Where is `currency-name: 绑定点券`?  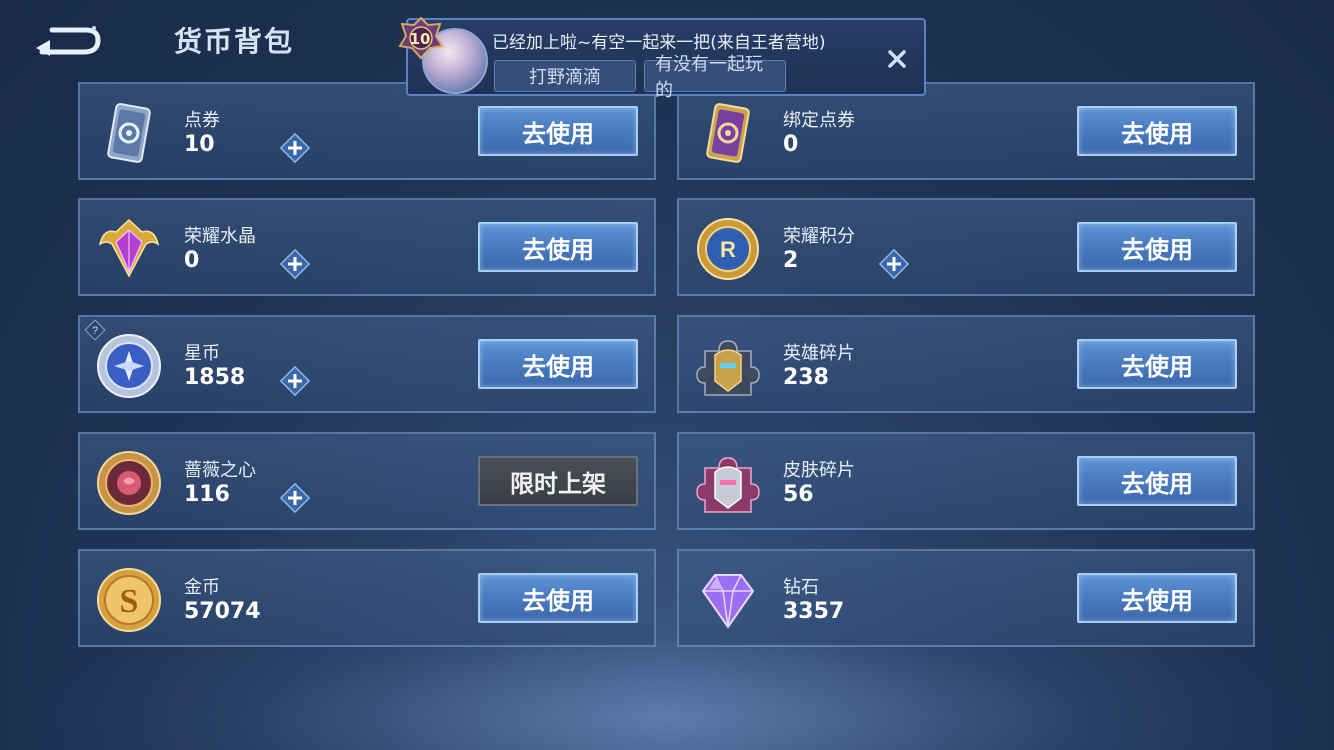
currency-name: 绑定点券 is located at coordinates (819, 120).